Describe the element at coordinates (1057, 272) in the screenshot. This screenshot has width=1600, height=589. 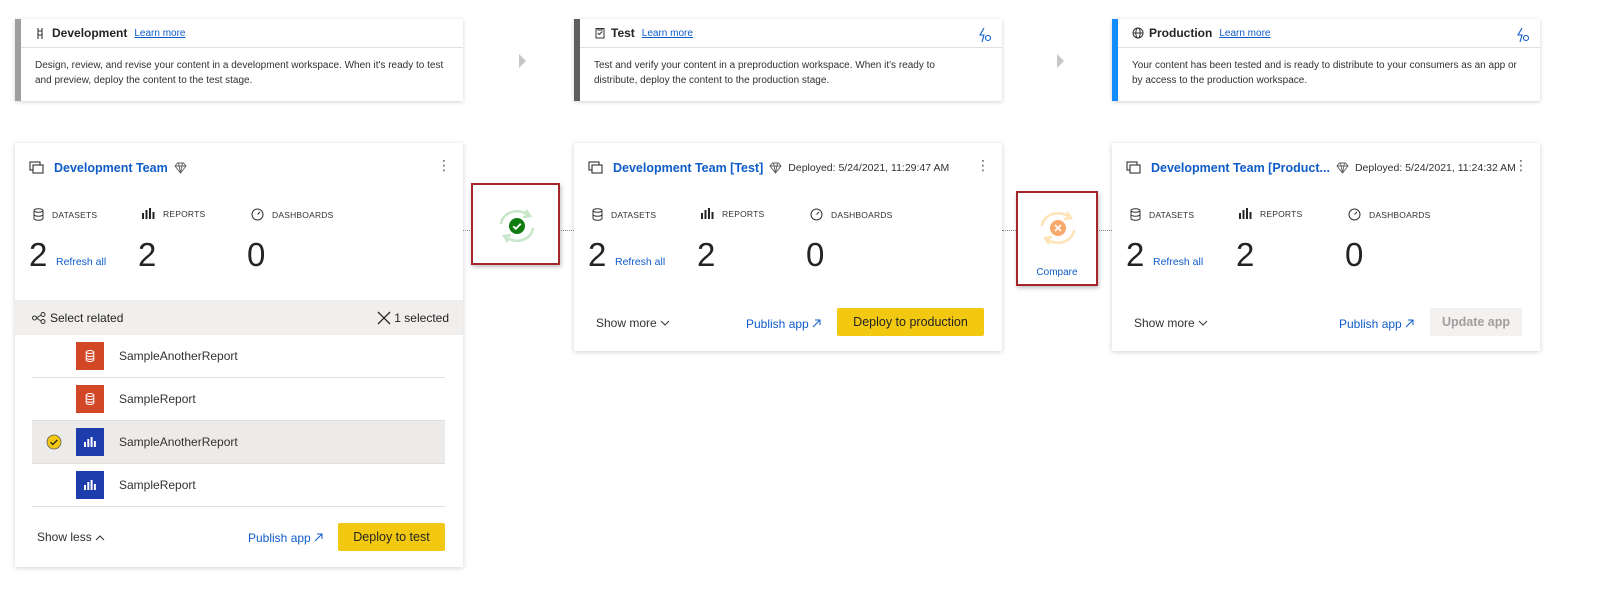
I see `compare-link: Compare` at that location.